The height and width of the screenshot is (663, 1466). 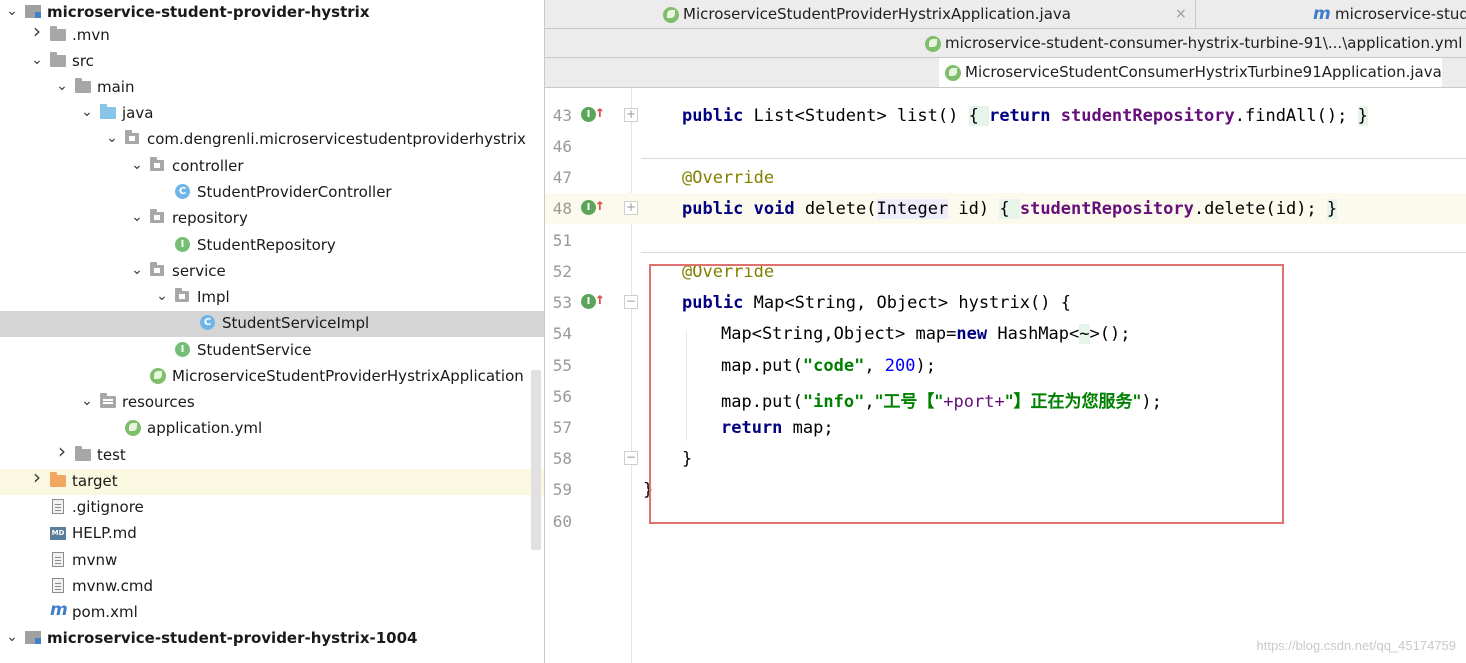 I want to click on tree-item: C StudentServiceImpl, so click(x=272, y=324).